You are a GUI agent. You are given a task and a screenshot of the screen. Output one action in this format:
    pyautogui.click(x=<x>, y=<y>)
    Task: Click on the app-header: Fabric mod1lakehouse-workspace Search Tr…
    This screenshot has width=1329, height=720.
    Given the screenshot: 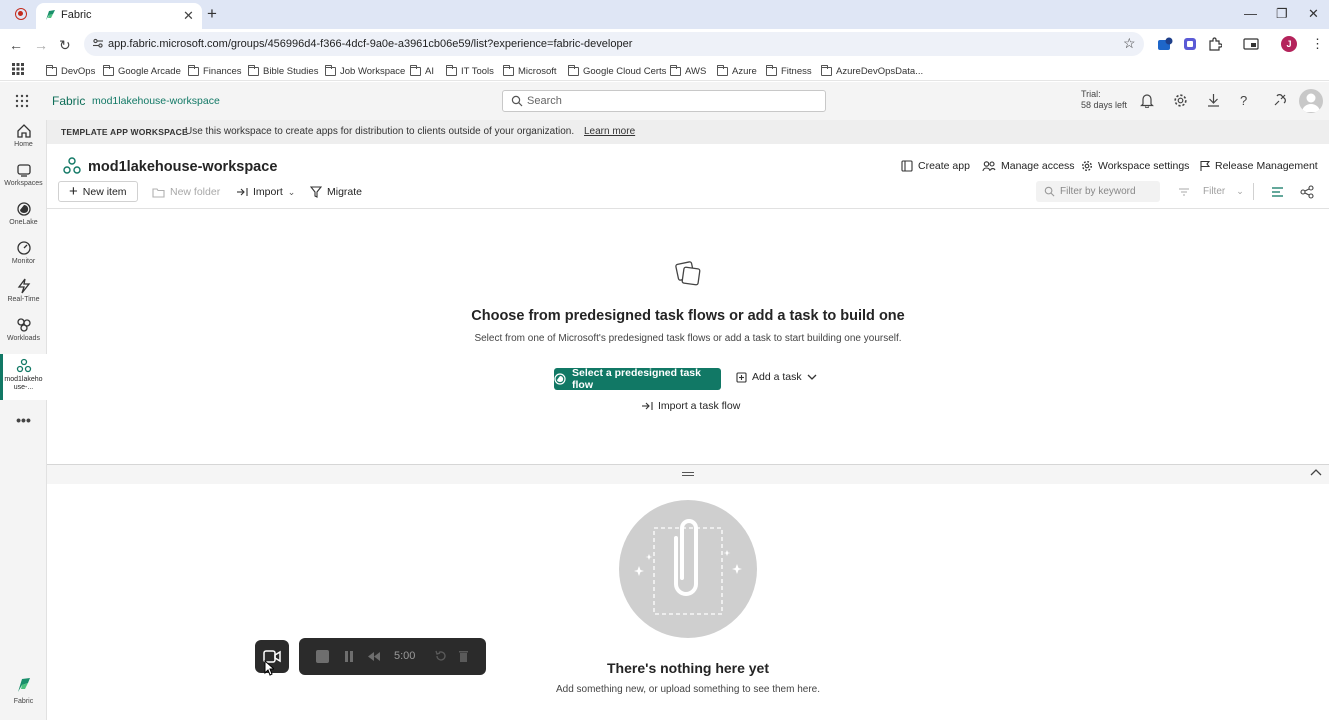 What is the action you would take?
    pyautogui.click(x=664, y=101)
    